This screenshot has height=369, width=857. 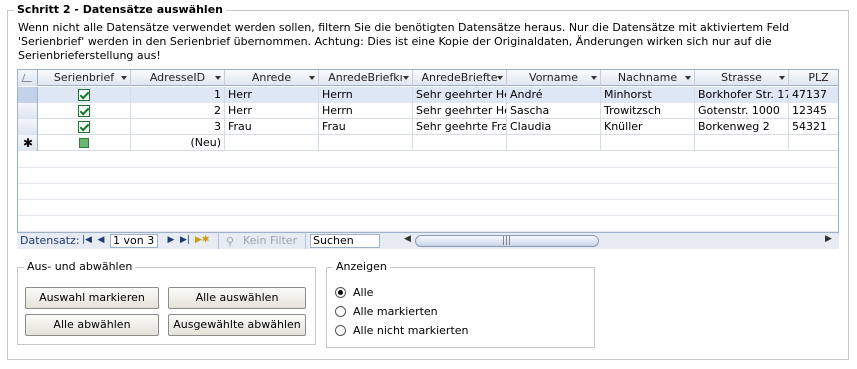 What do you see at coordinates (178, 143) in the screenshot?
I see `cell-adresseid: (Neu)` at bounding box center [178, 143].